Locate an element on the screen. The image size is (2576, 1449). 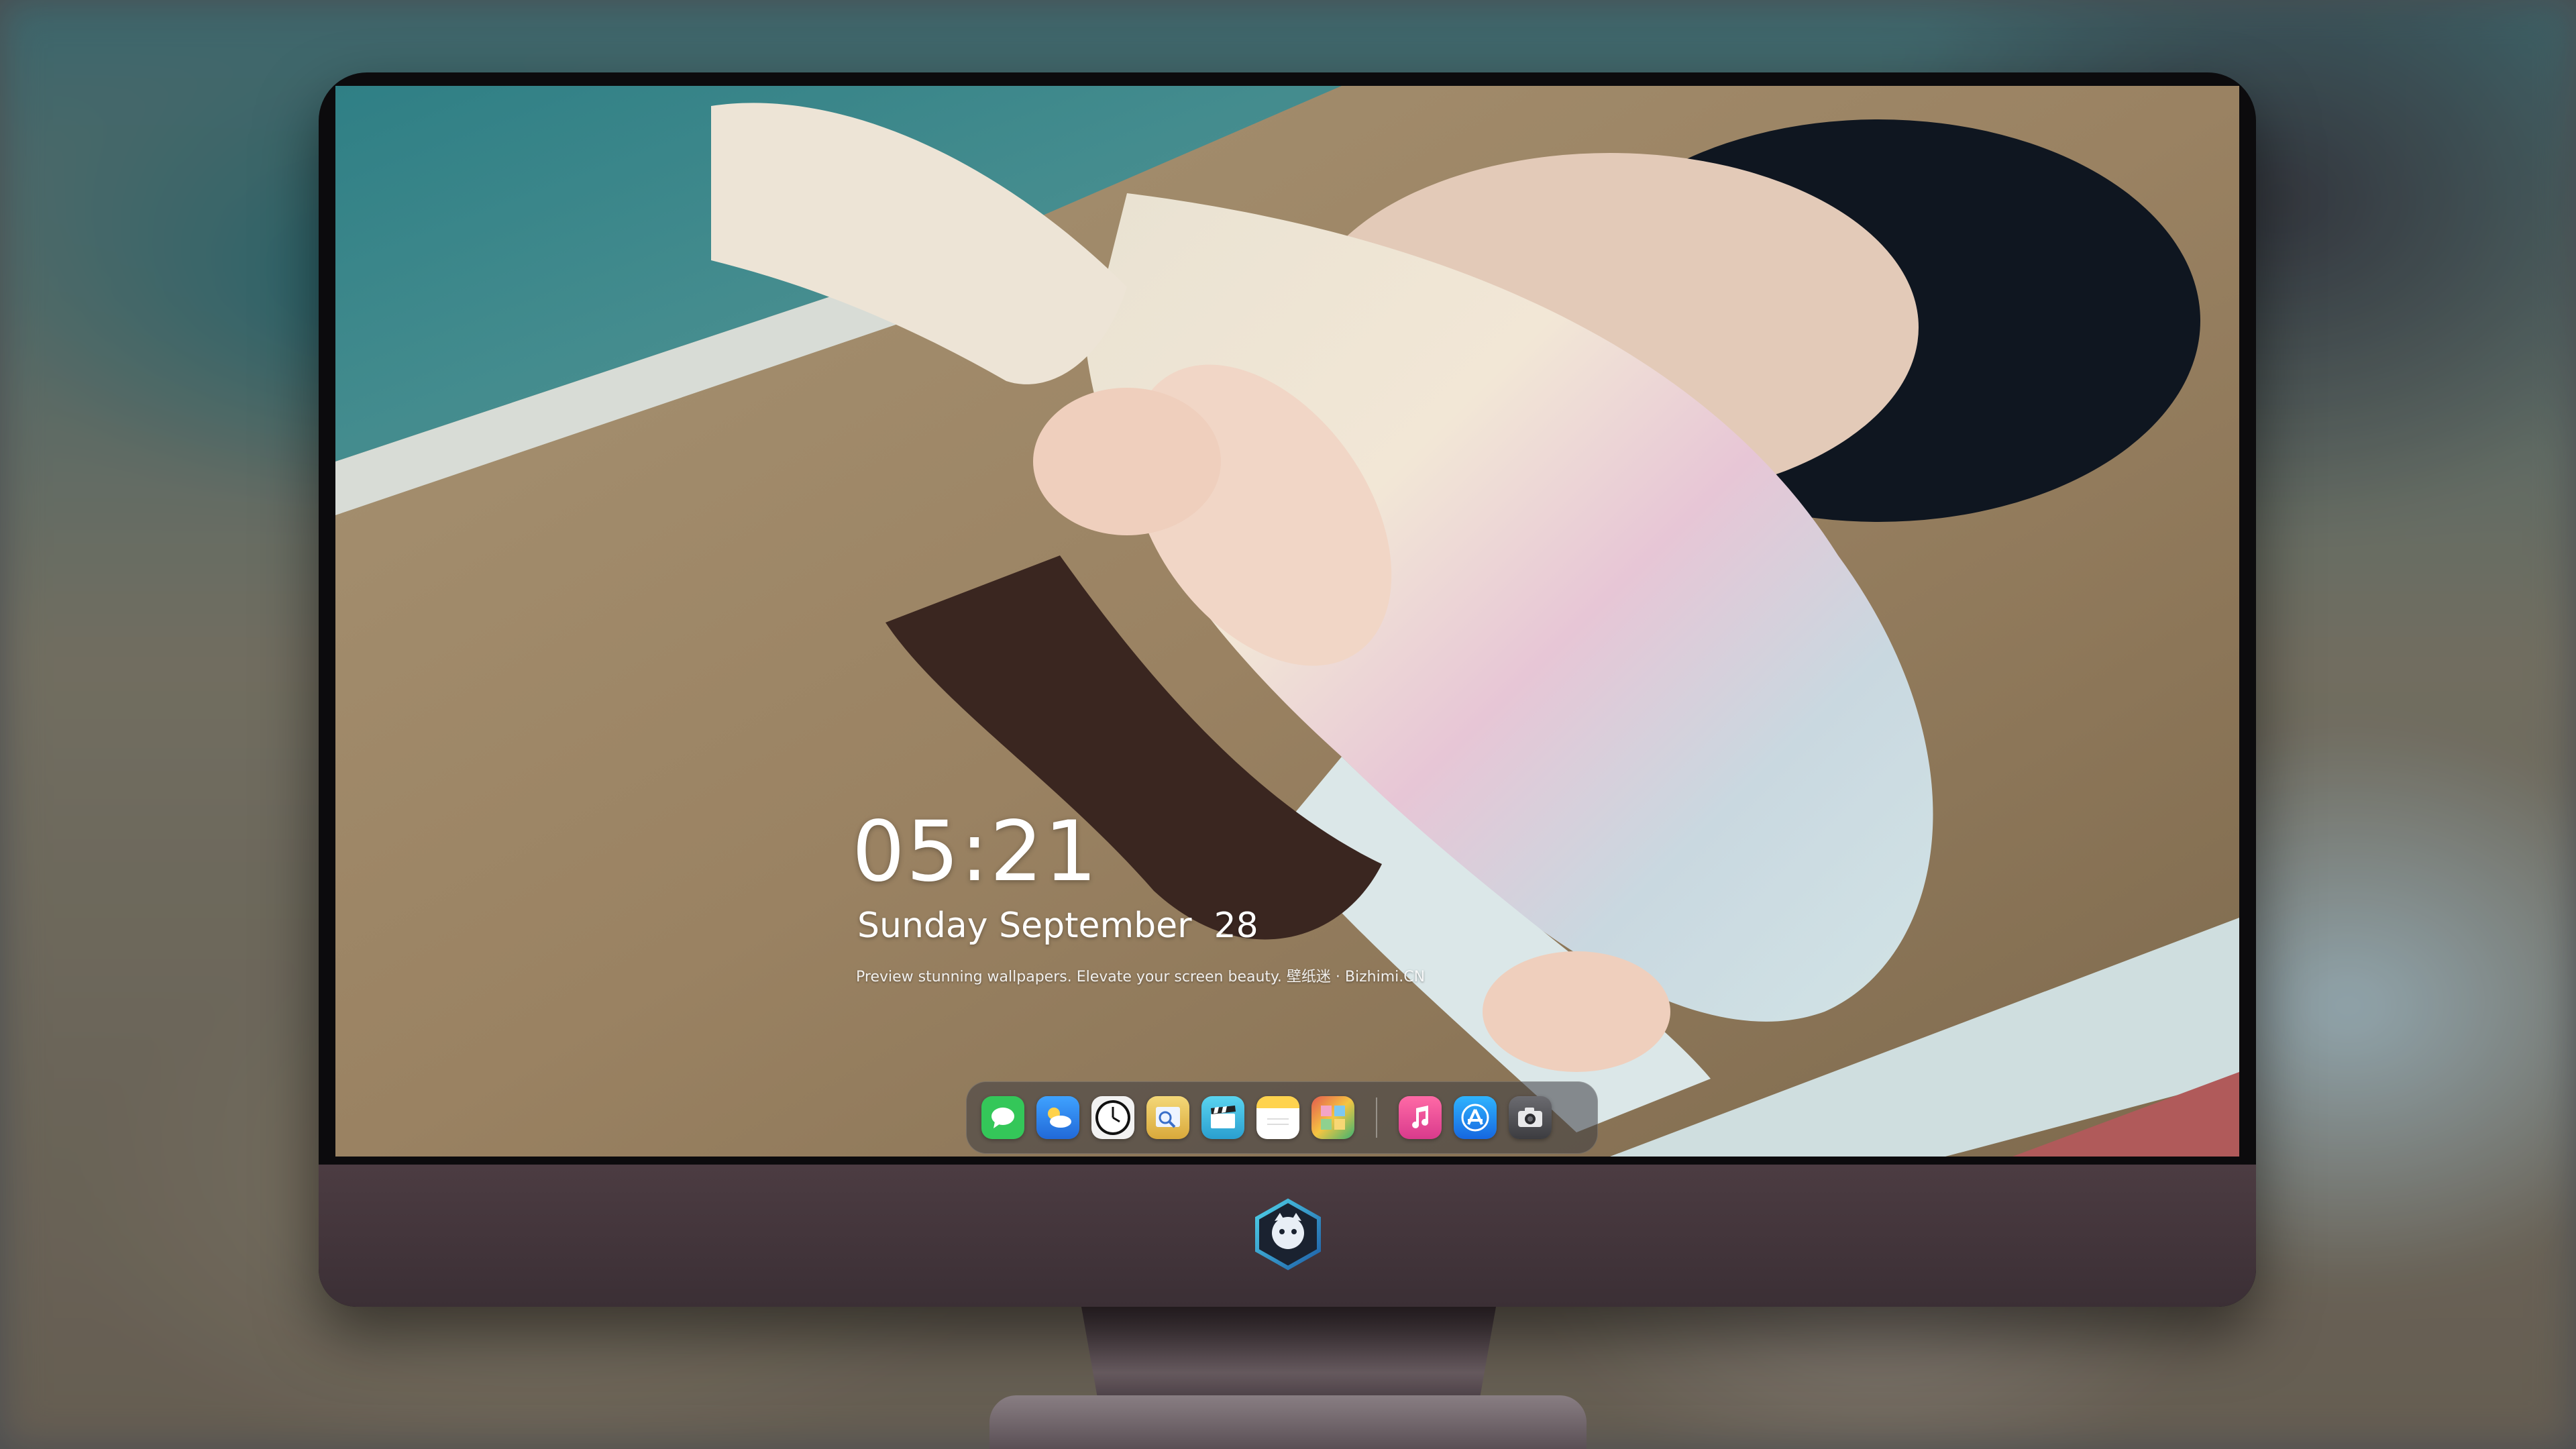
dock-separator is located at coordinates (1376, 1117).